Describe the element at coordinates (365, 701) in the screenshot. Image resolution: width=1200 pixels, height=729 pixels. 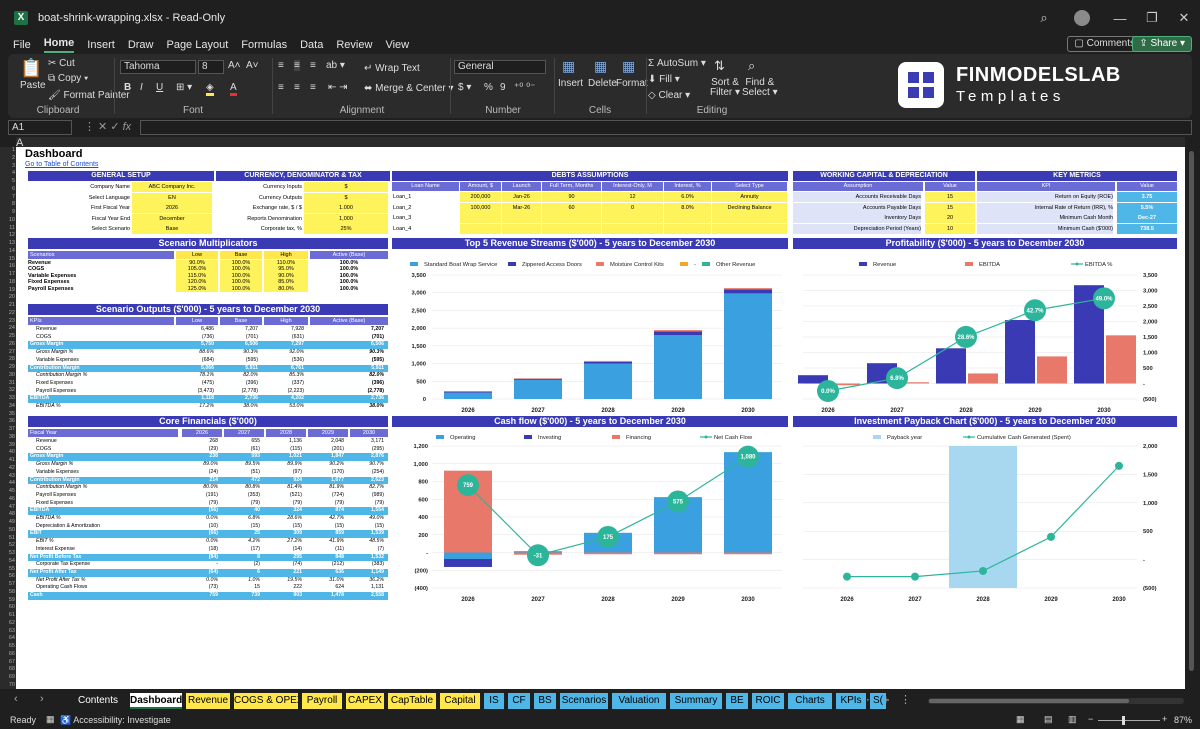
I see `tab-capex: CAPEX` at that location.